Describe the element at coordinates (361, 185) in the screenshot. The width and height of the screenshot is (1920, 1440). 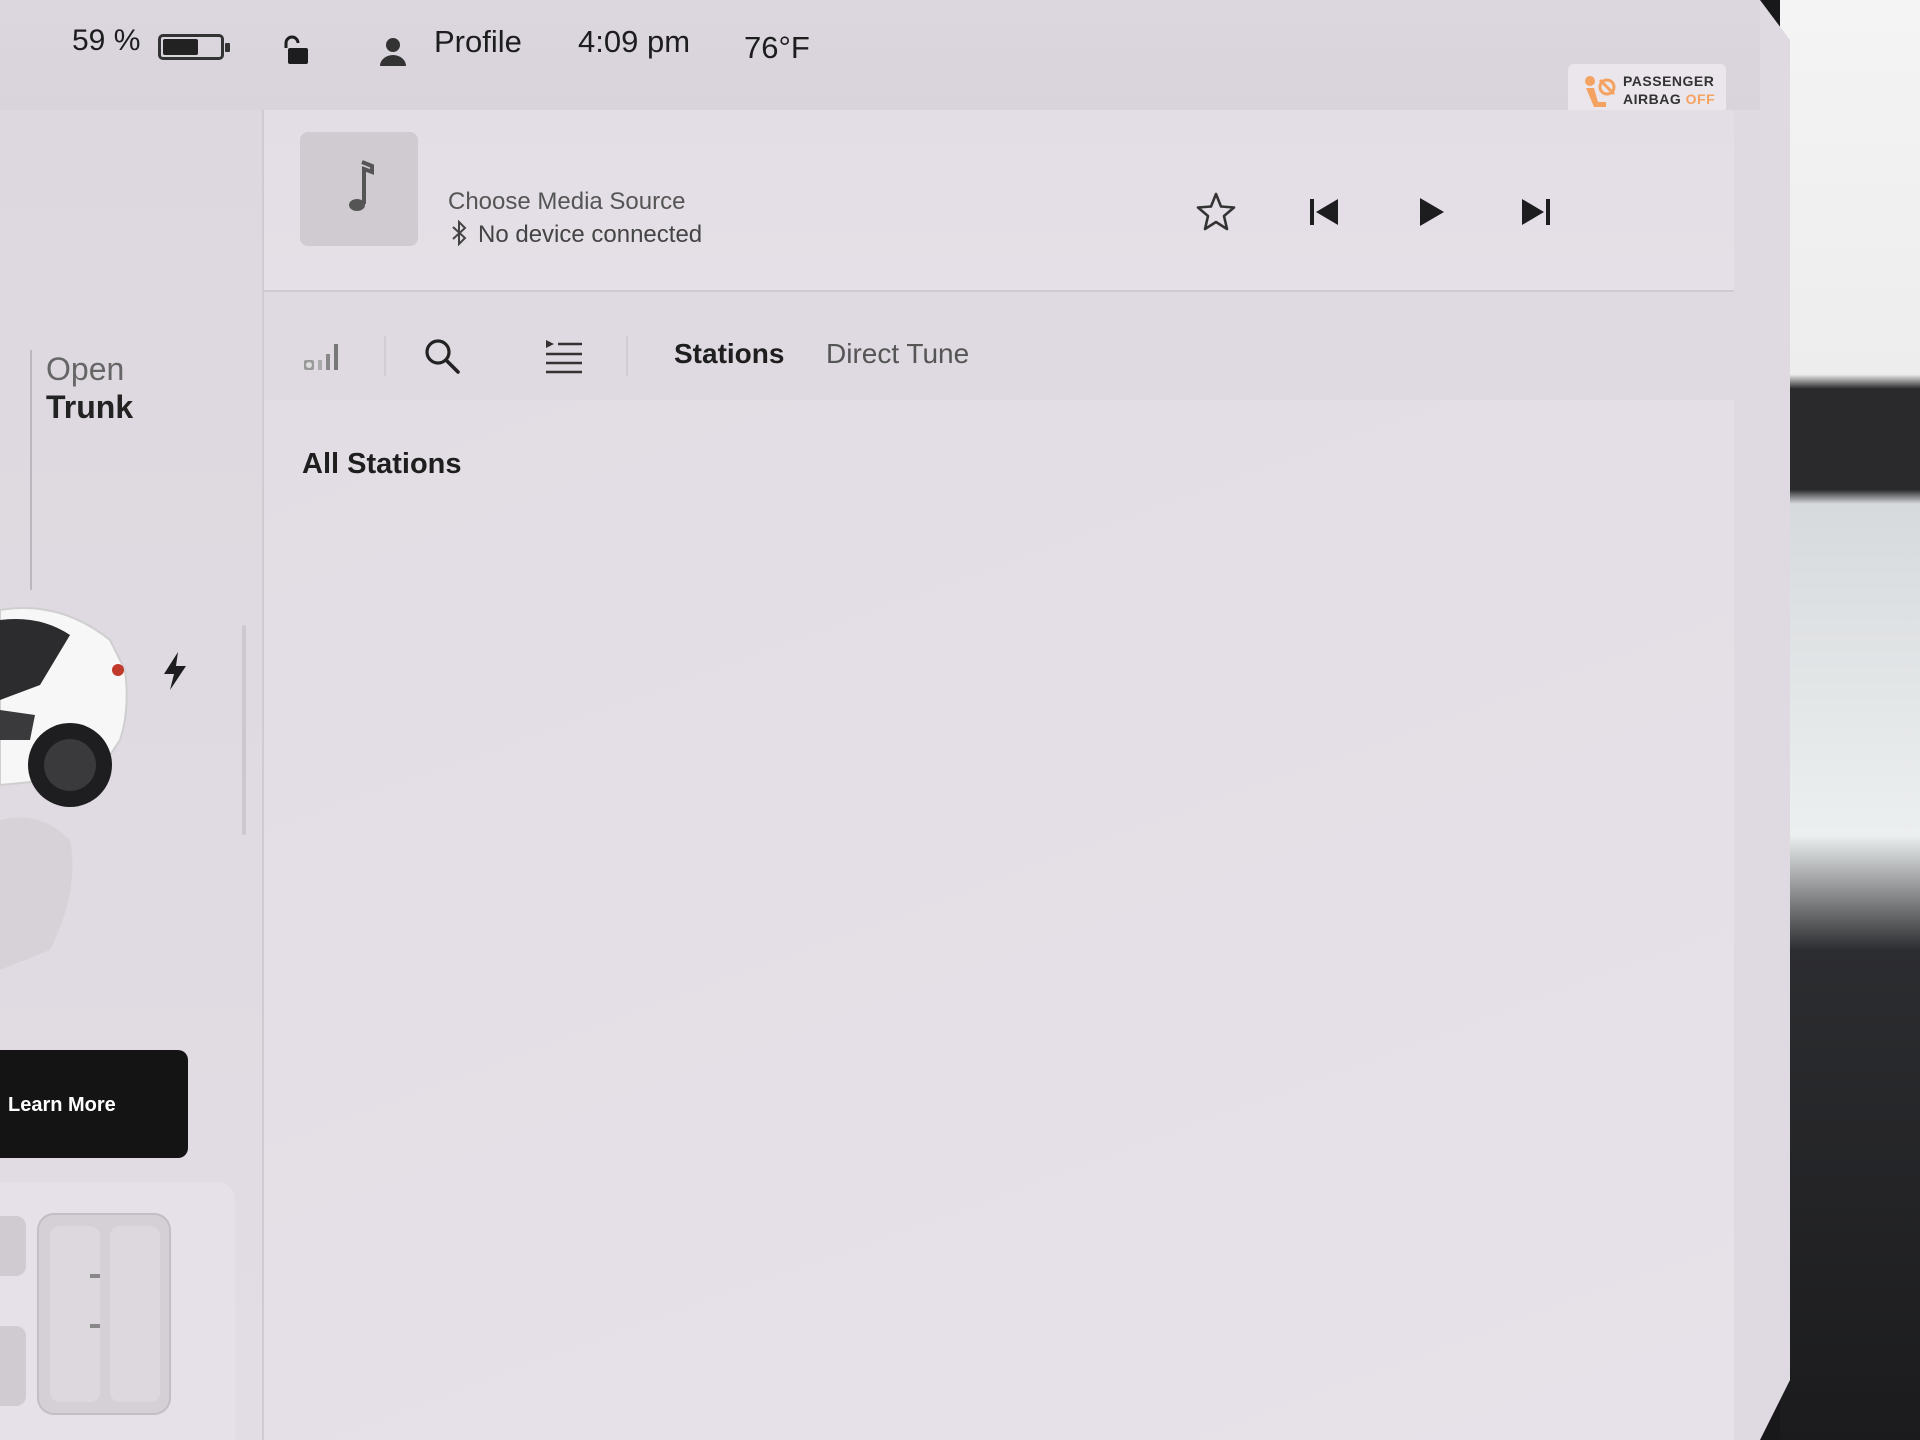
I see `music-note-icon` at that location.